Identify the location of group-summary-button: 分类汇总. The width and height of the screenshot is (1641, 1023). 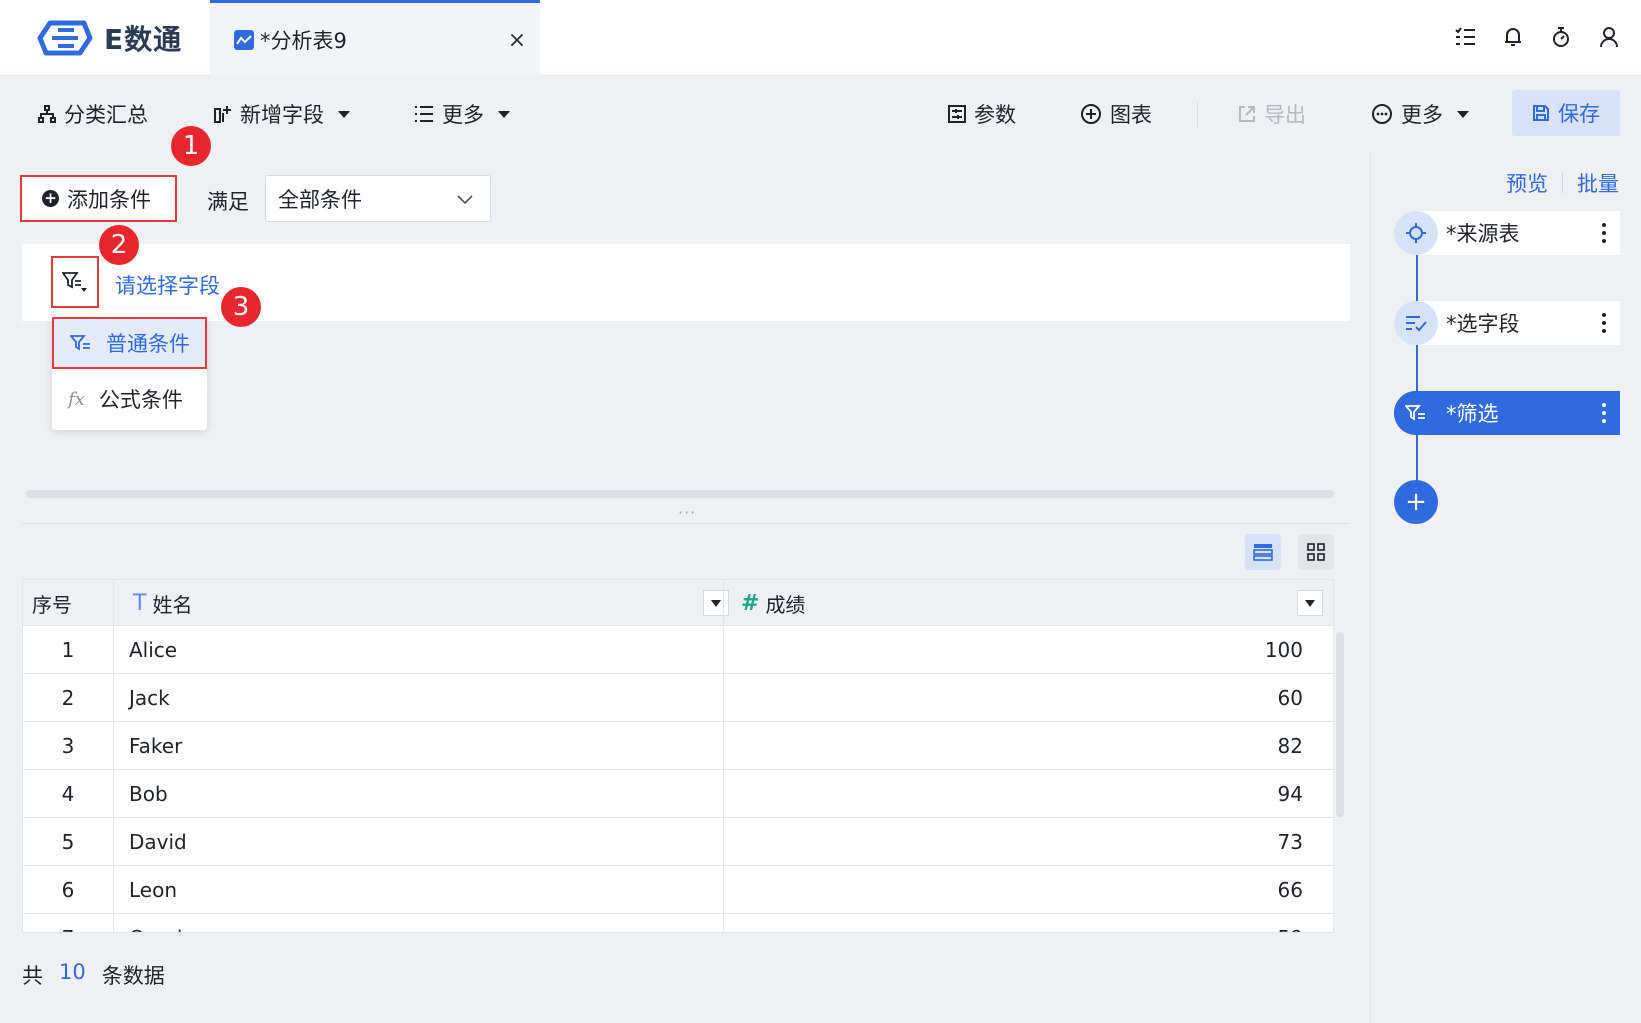
(93, 114).